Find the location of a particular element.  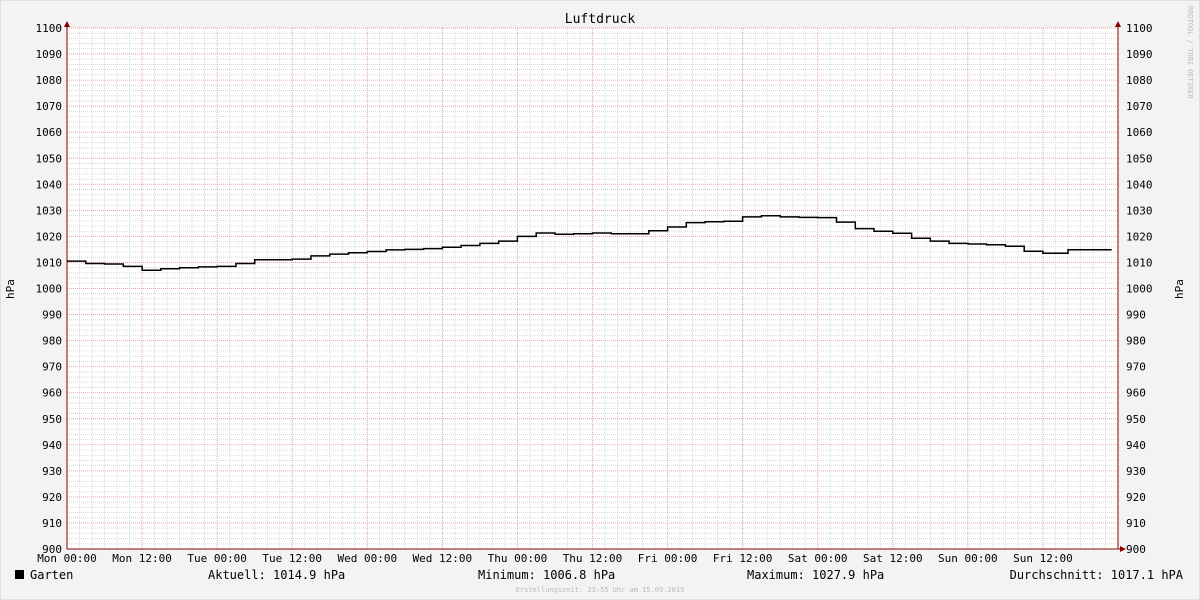

y-tick-label-right: 900 is located at coordinates (1136, 549).